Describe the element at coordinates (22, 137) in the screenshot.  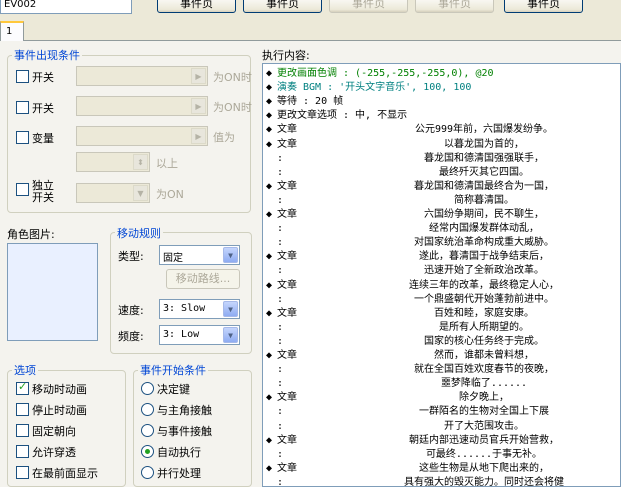
I see `variable-checkbox` at that location.